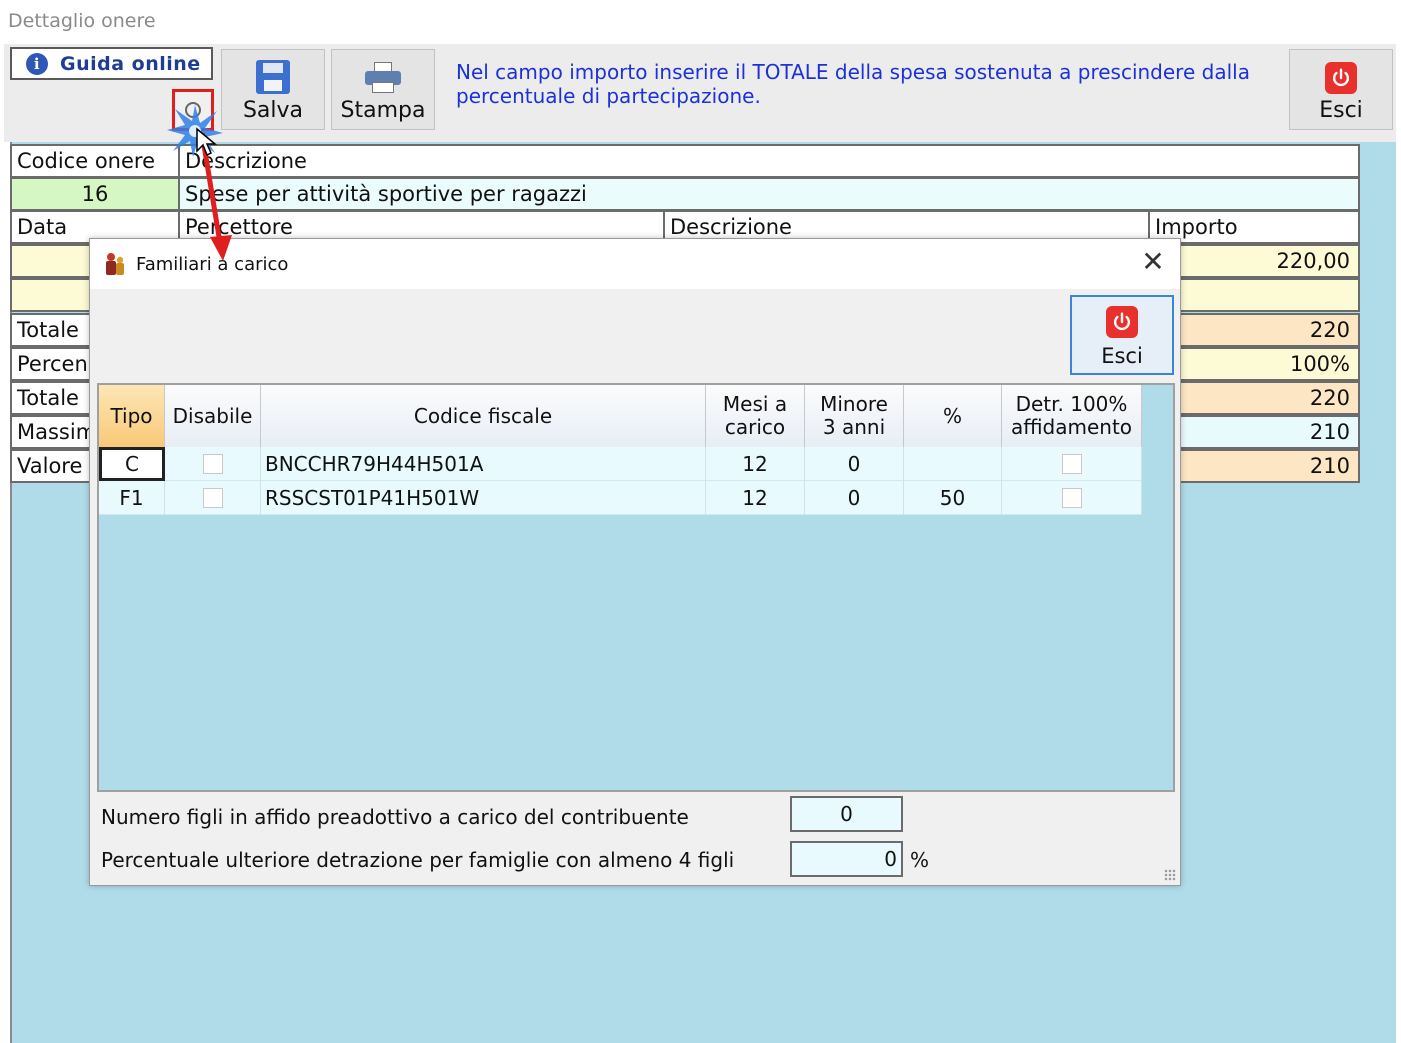  I want to click on totale-label: Totale, so click(55, 330).